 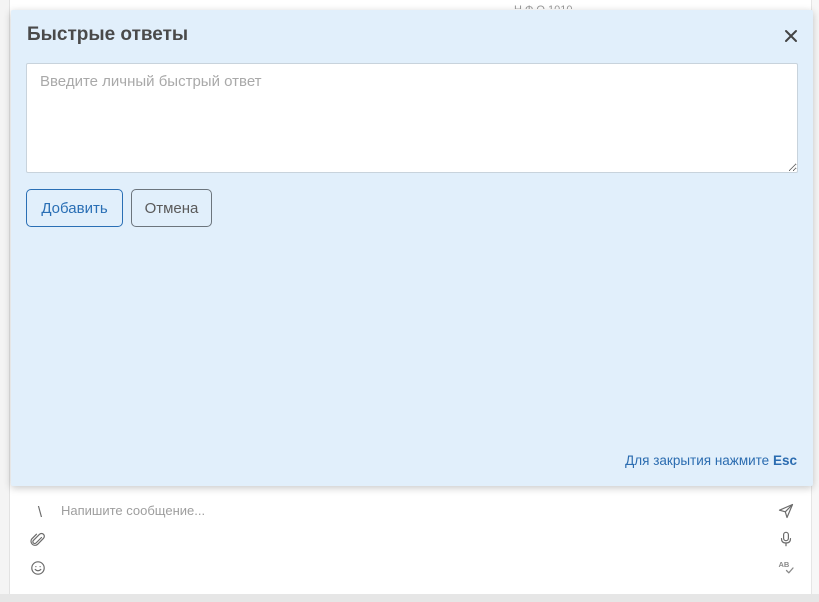 I want to click on background-header-text: Н Ф О 1010, so click(x=543, y=5).